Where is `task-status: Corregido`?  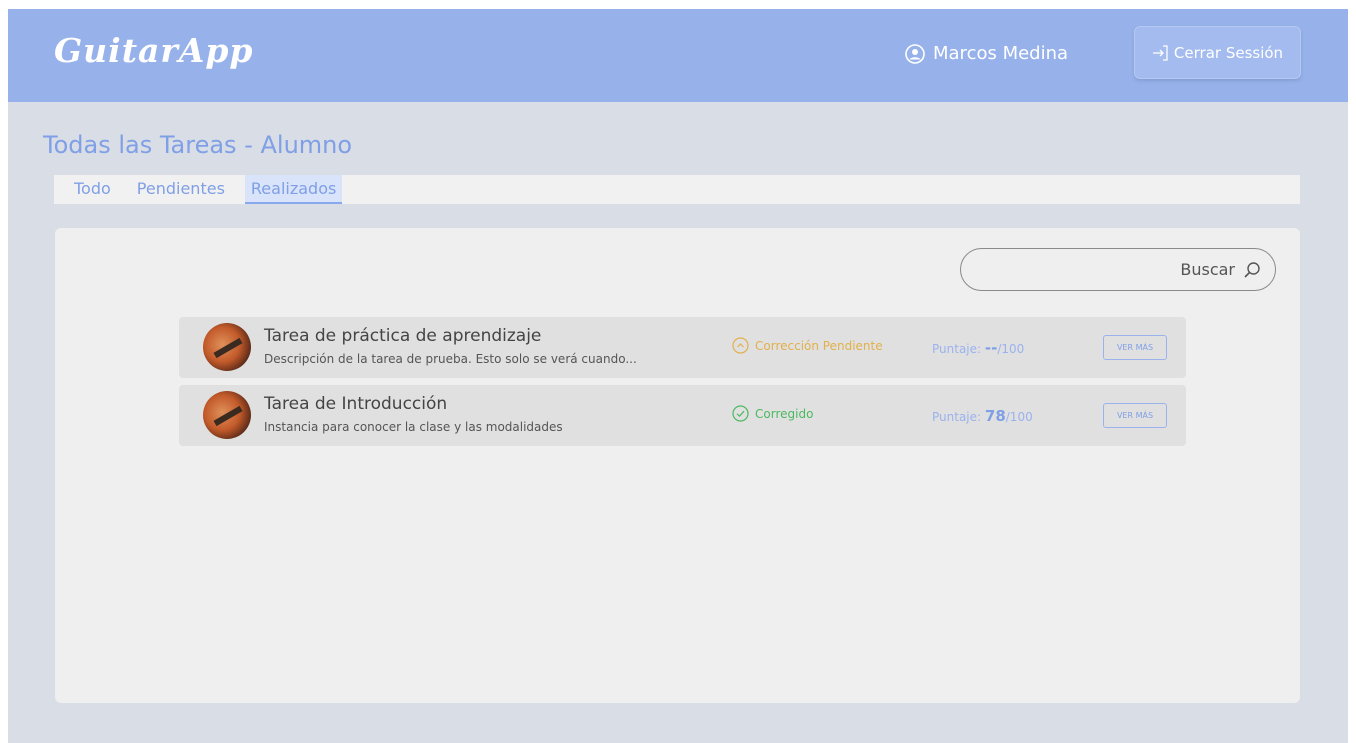
task-status: Corregido is located at coordinates (772, 413).